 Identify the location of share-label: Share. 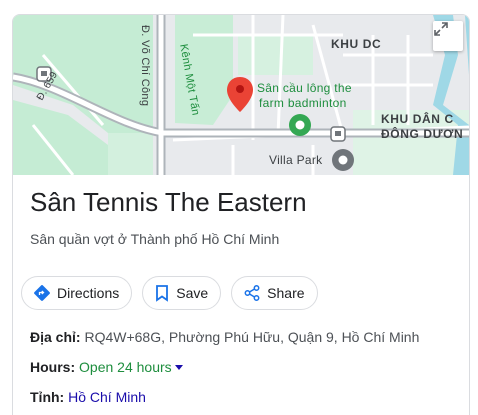
(286, 293).